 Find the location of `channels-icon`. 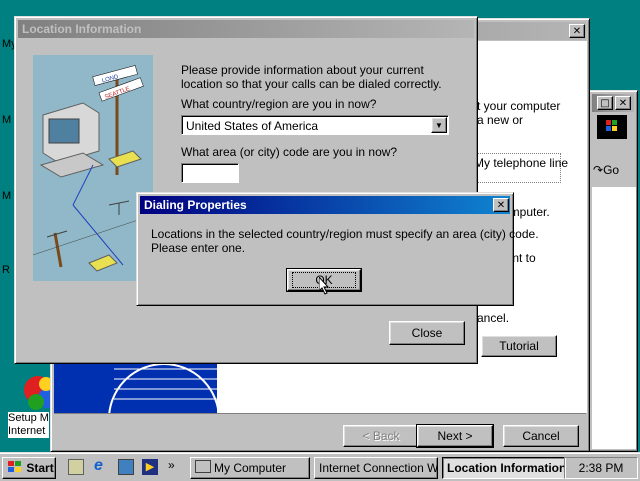

channels-icon is located at coordinates (126, 467).